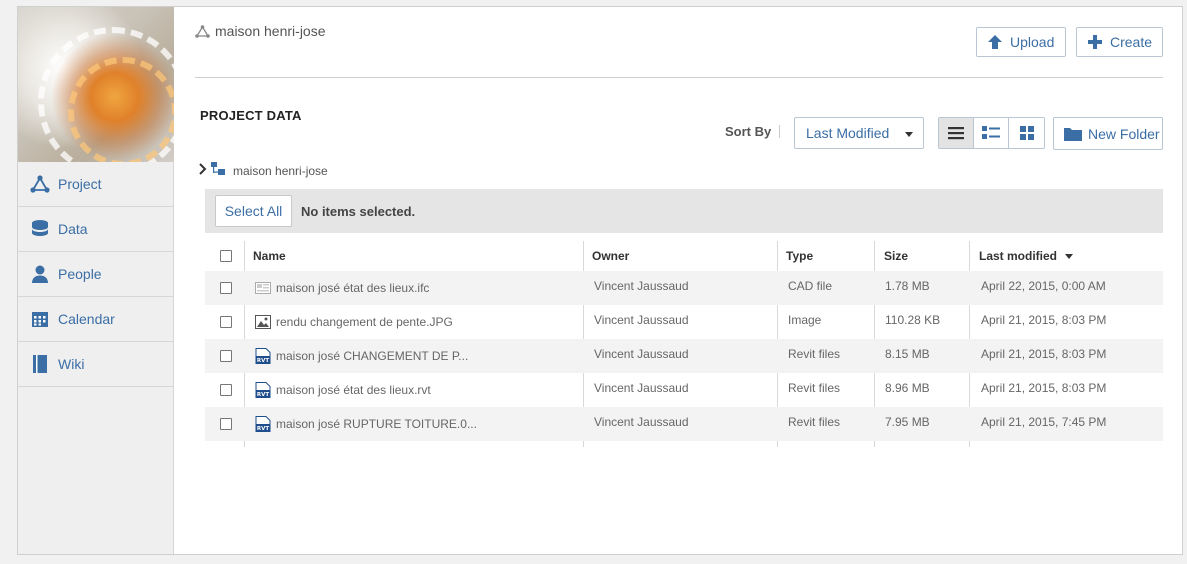  I want to click on sidebar-item-people: People, so click(95, 274).